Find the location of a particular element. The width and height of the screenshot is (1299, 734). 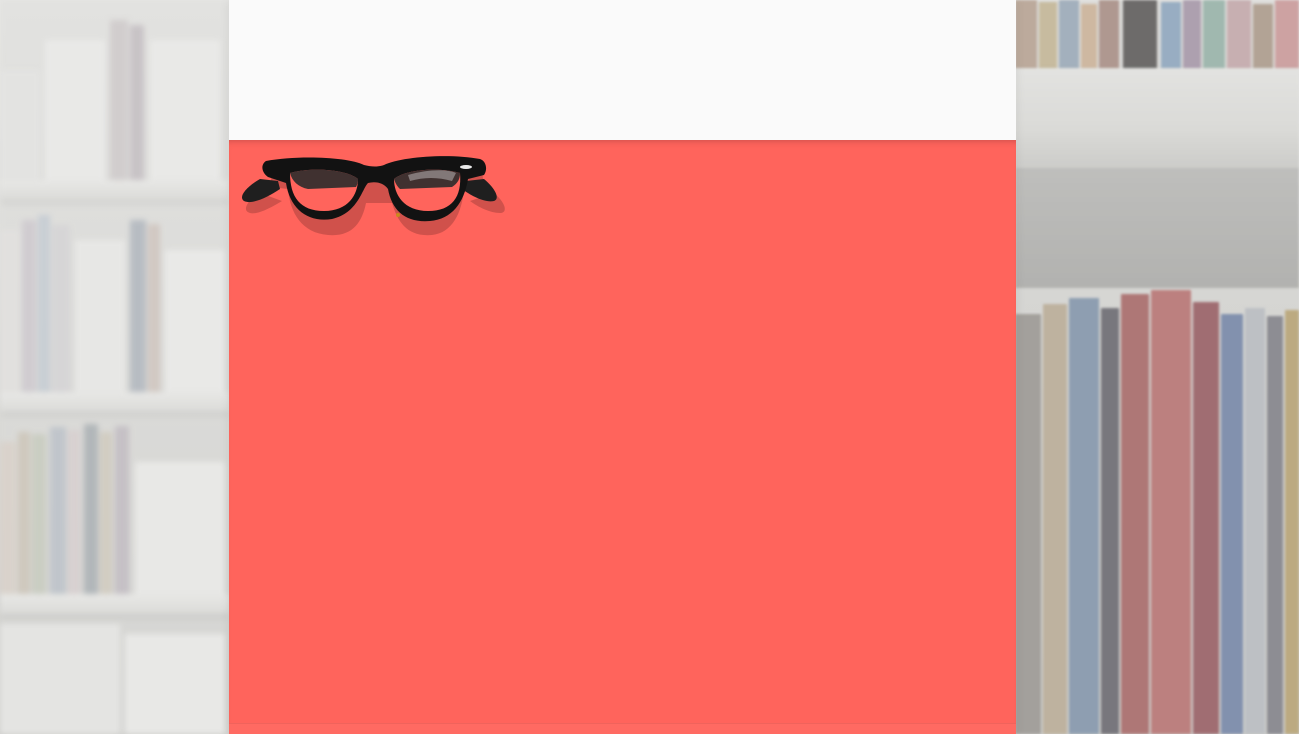

panel-header is located at coordinates (622, 70).